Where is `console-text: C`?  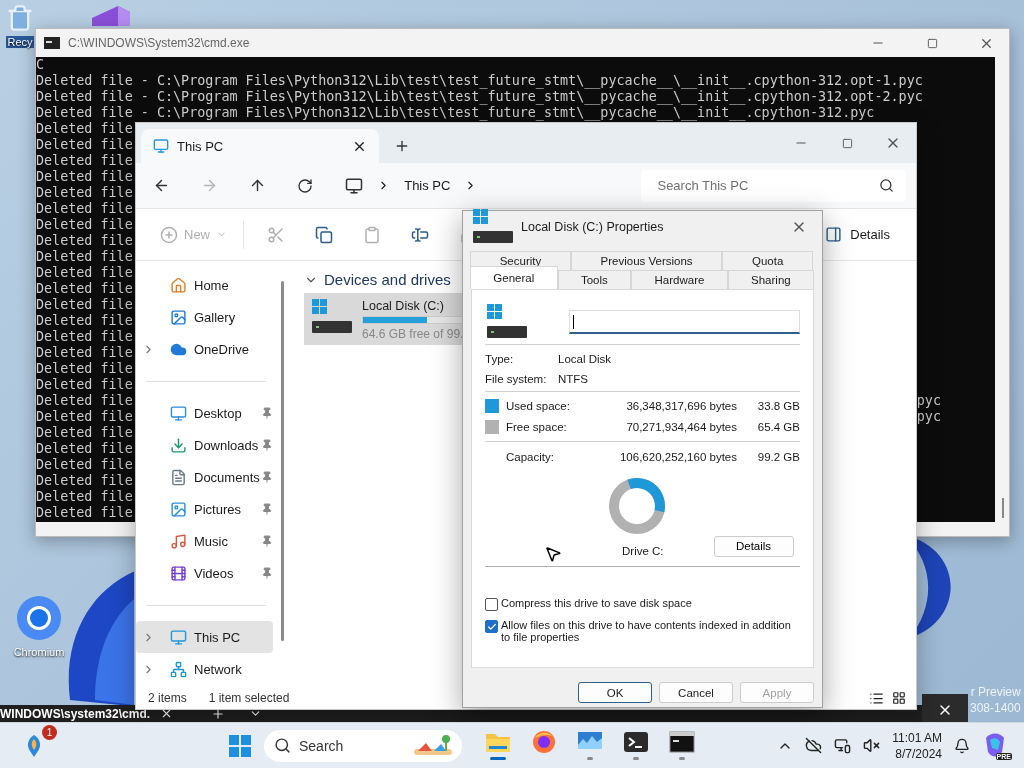
console-text: C is located at coordinates (40, 65).